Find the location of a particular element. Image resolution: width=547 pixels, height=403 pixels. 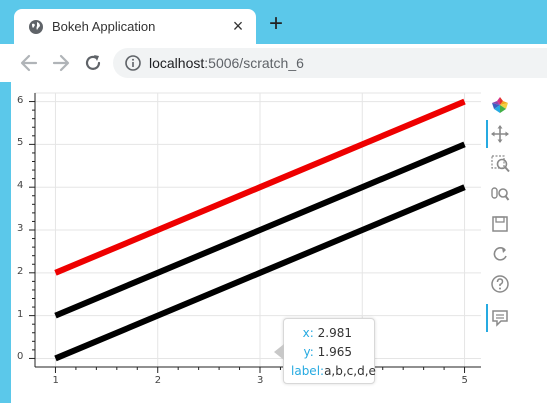

tooltip-value: a,b,c,d,e is located at coordinates (350, 371).